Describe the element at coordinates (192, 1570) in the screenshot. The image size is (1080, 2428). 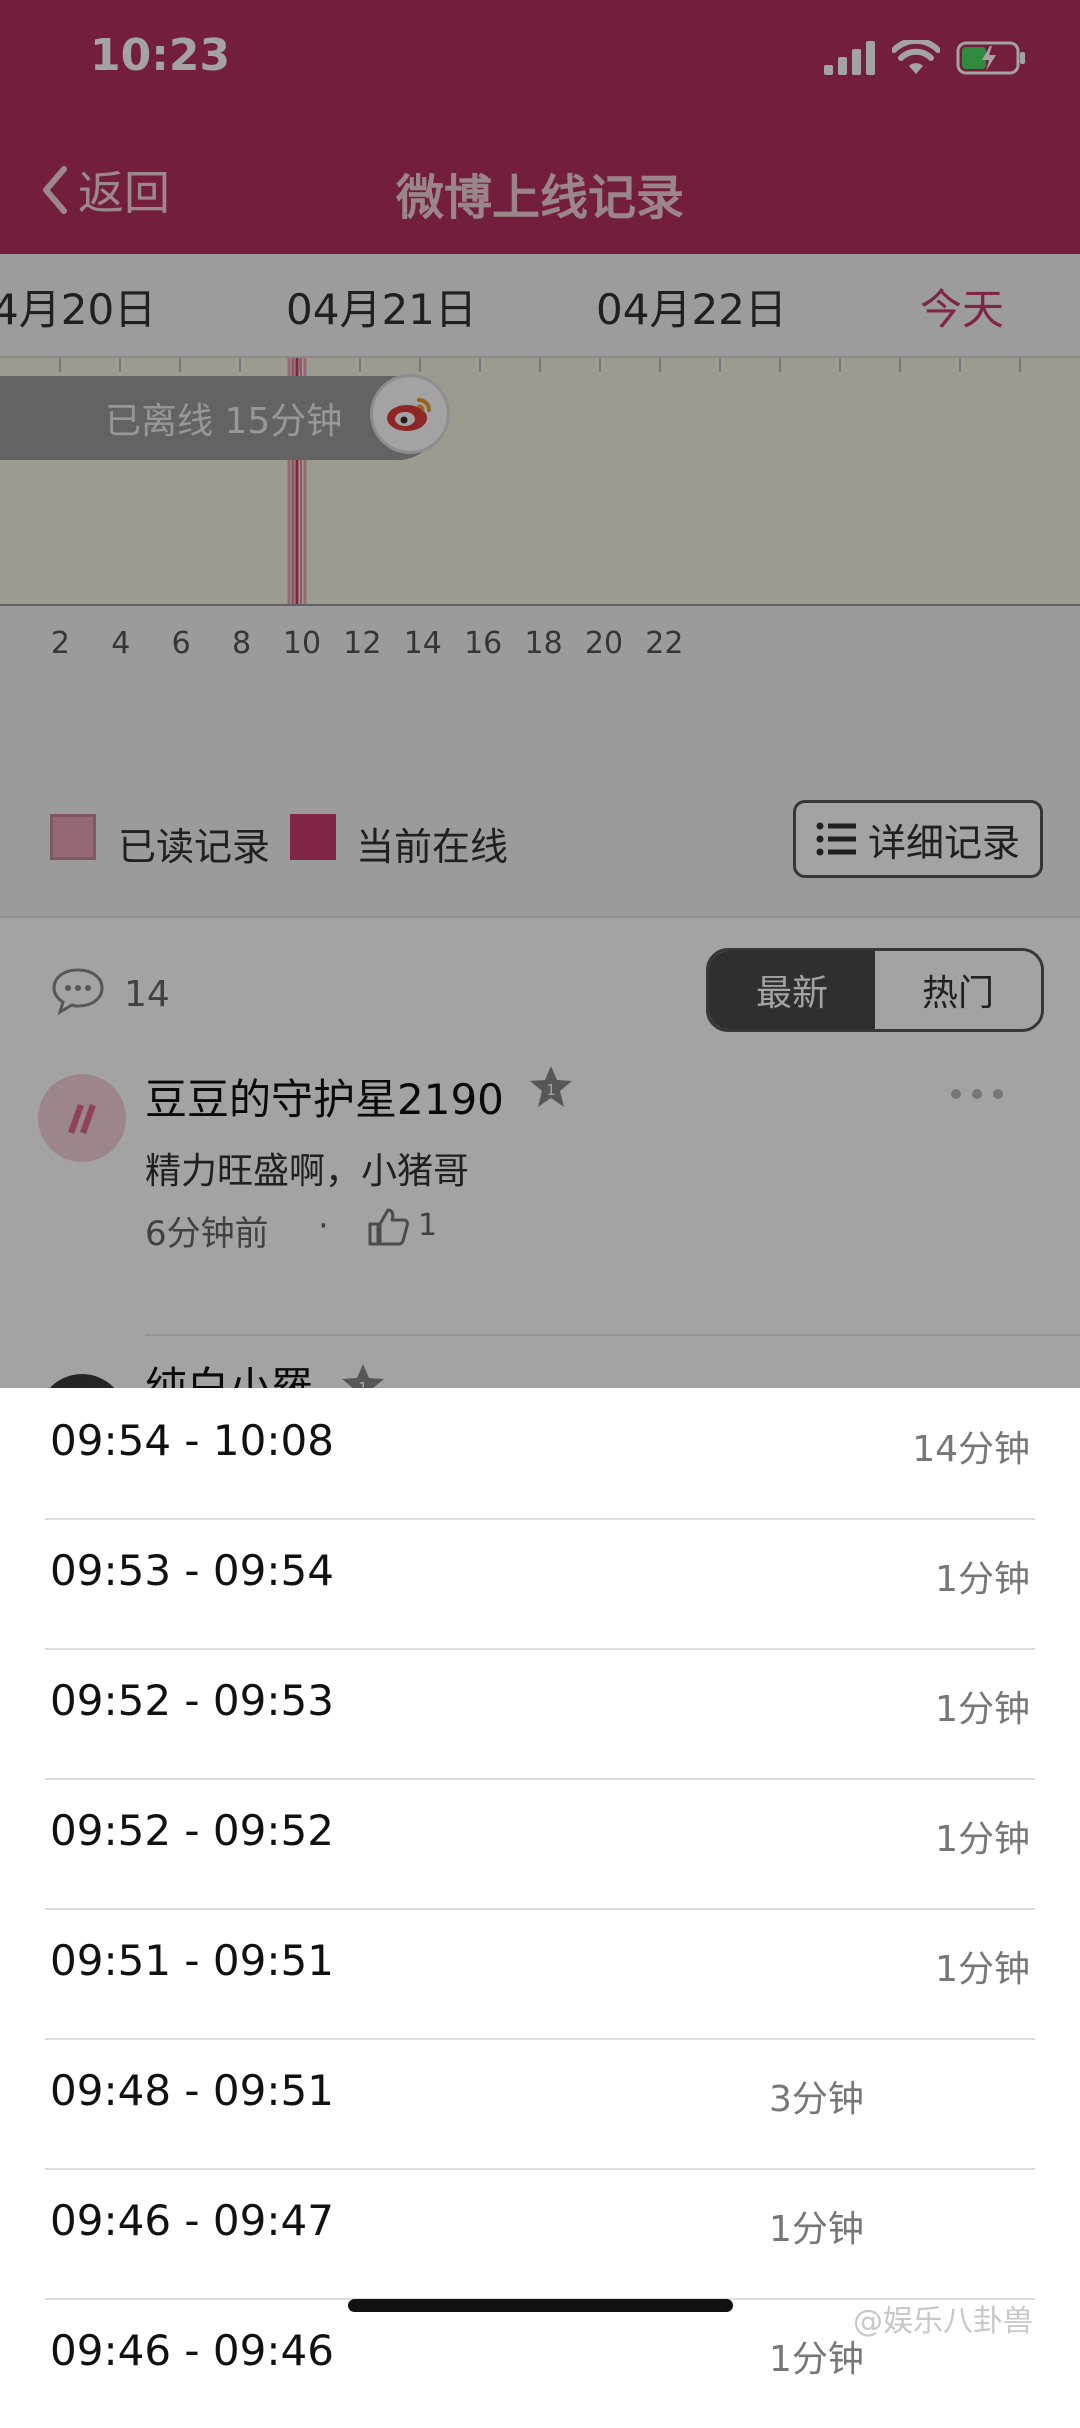
I see `record-time-range: 09:53 - 09:54` at that location.